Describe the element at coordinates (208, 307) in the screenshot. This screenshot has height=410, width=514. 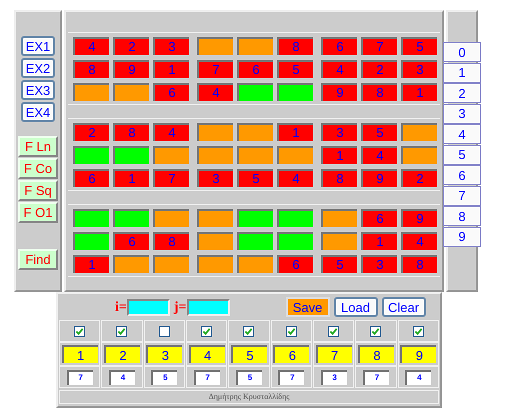
I see `j-field` at that location.